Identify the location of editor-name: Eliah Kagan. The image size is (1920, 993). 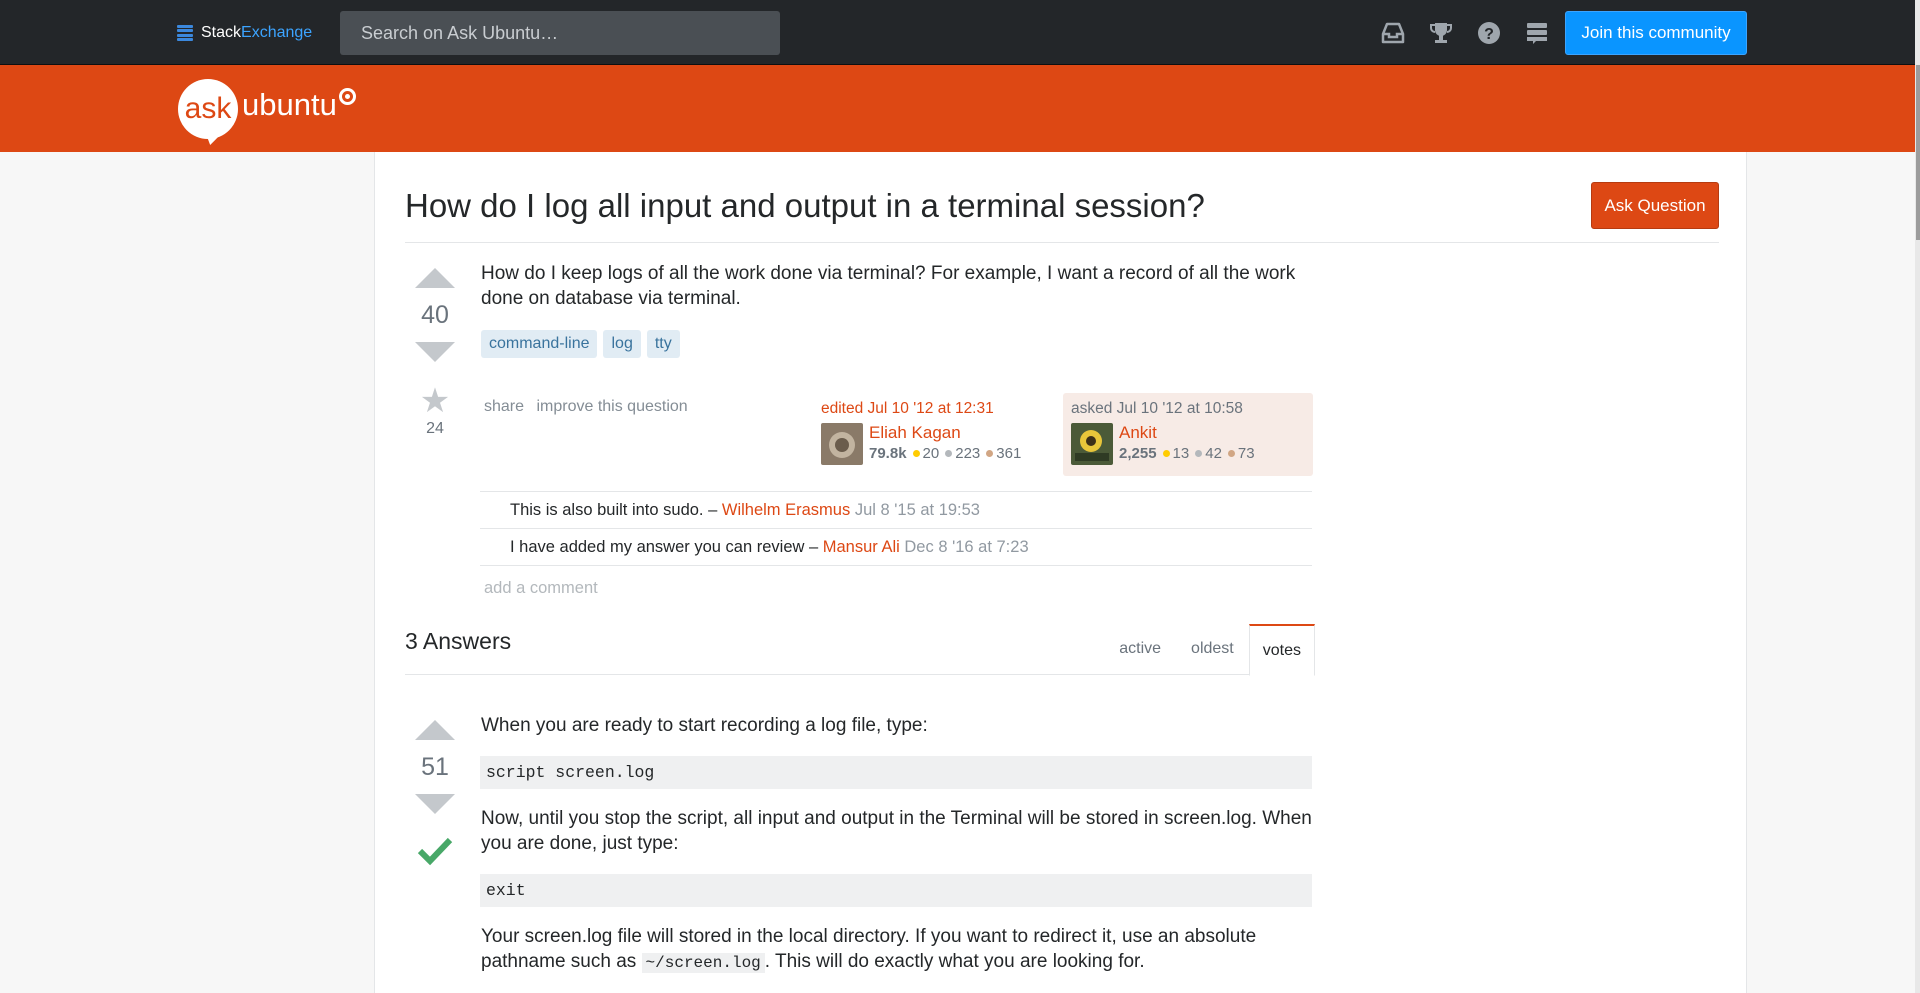
(945, 433).